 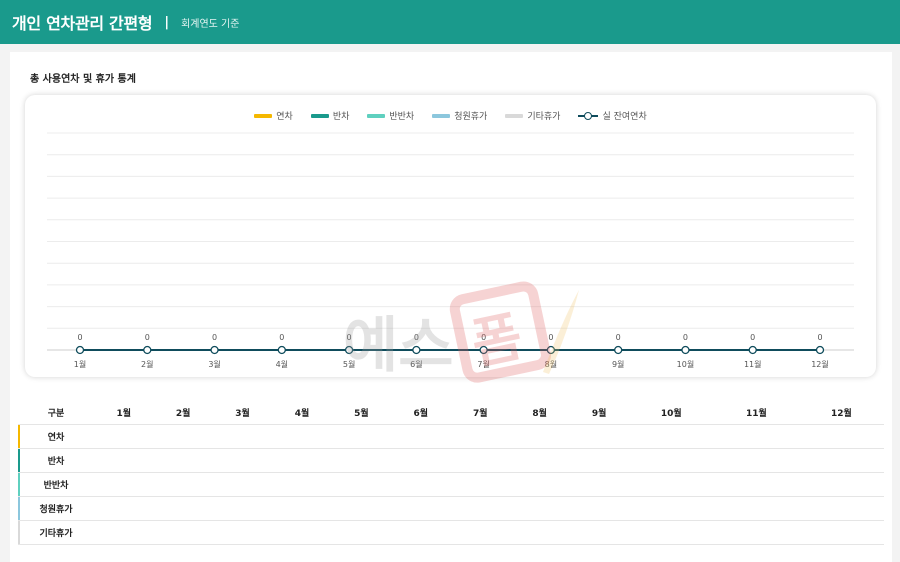 I want to click on x-tick-label: 9월, so click(x=618, y=364).